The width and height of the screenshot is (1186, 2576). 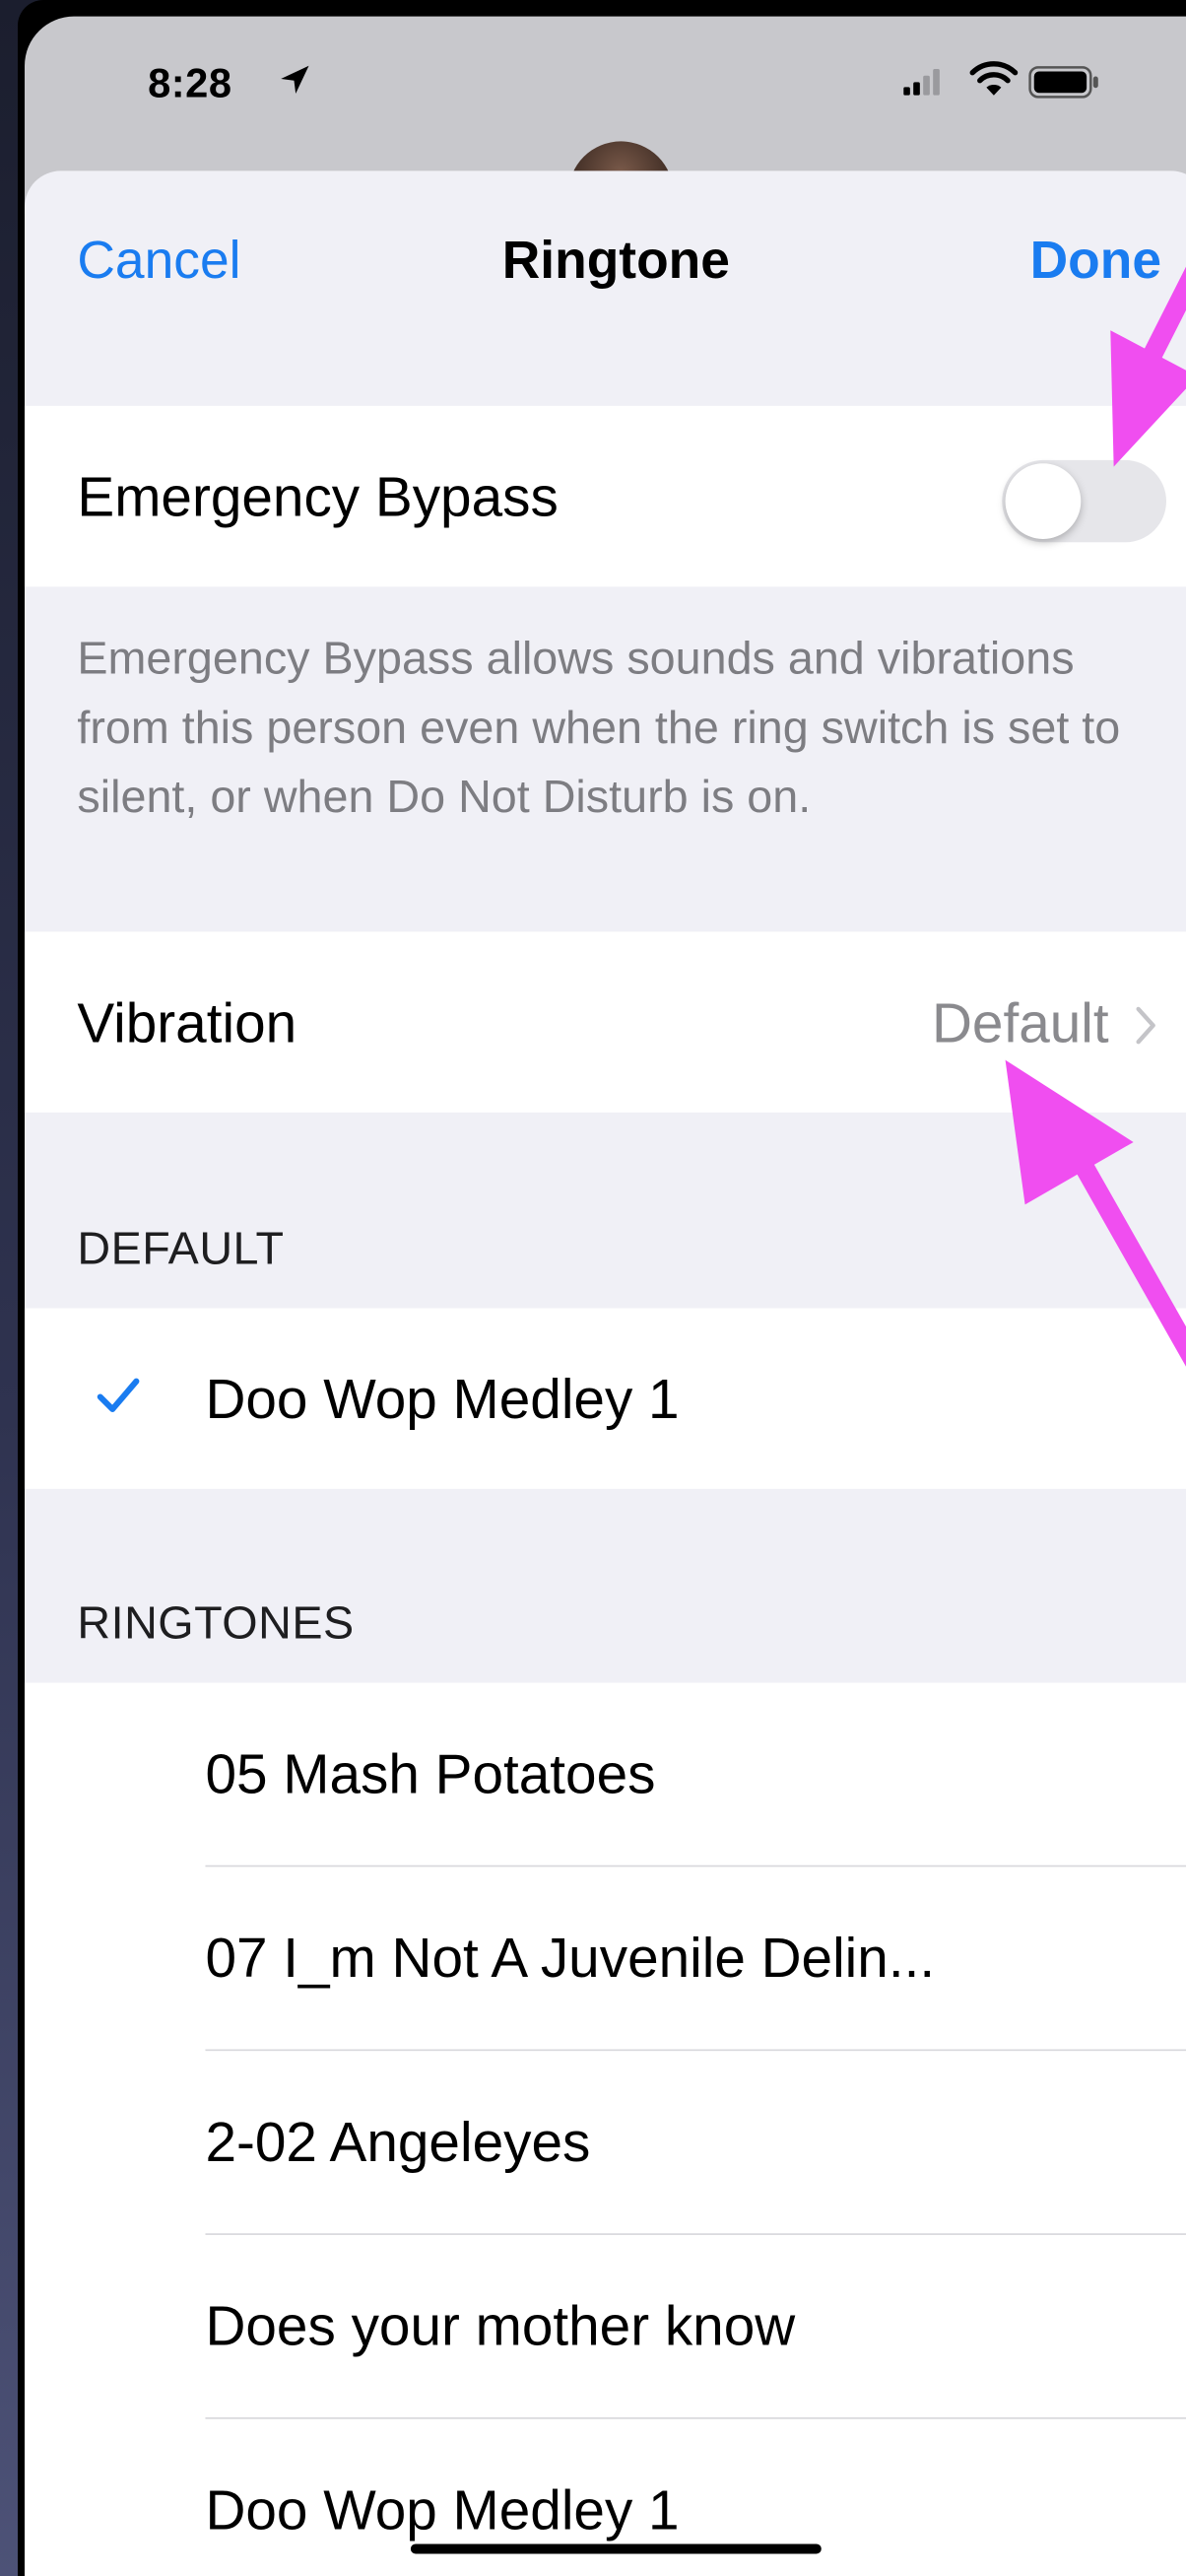 I want to click on ringtones-section-header: RINGTONES, so click(x=216, y=1622).